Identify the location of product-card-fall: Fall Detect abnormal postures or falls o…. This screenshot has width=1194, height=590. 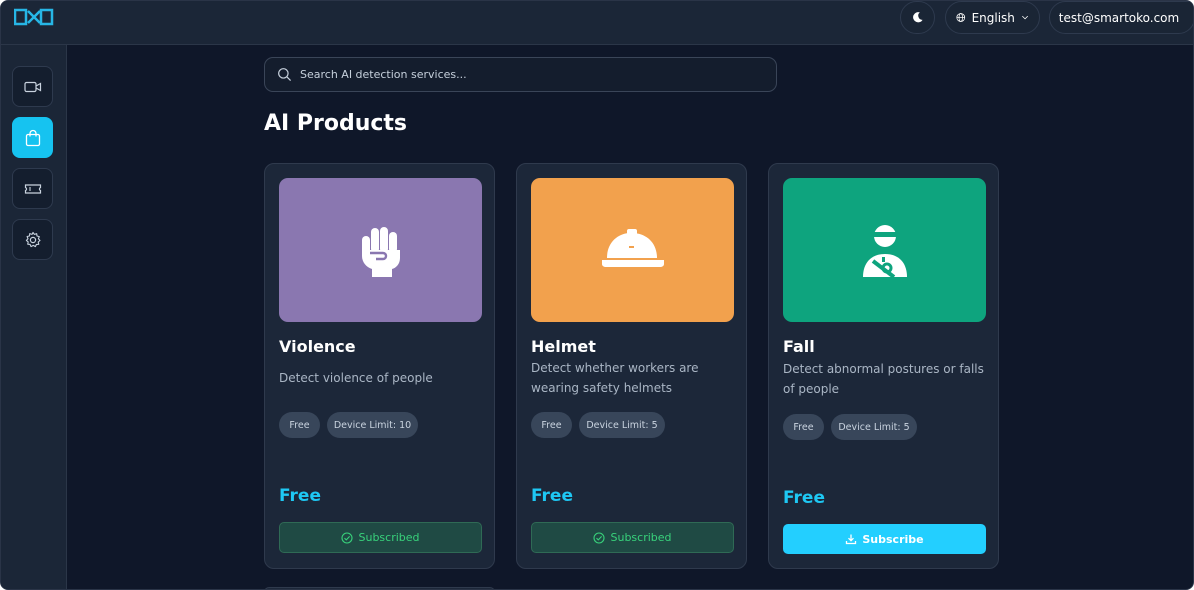
(883, 366).